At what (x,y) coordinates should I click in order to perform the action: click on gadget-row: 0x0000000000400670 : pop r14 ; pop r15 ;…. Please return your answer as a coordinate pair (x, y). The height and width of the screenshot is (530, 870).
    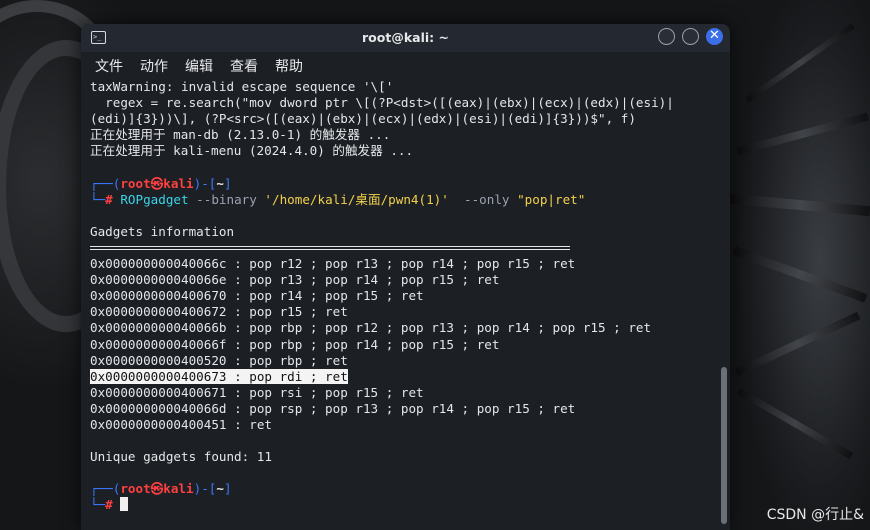
    Looking at the image, I should click on (403, 296).